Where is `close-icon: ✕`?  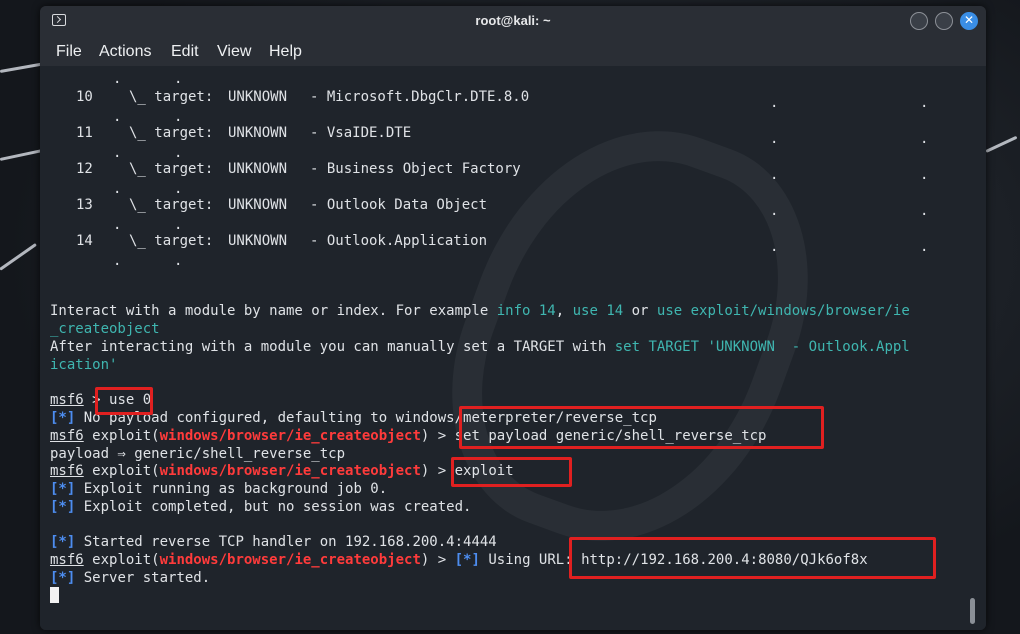
close-icon: ✕ is located at coordinates (969, 21).